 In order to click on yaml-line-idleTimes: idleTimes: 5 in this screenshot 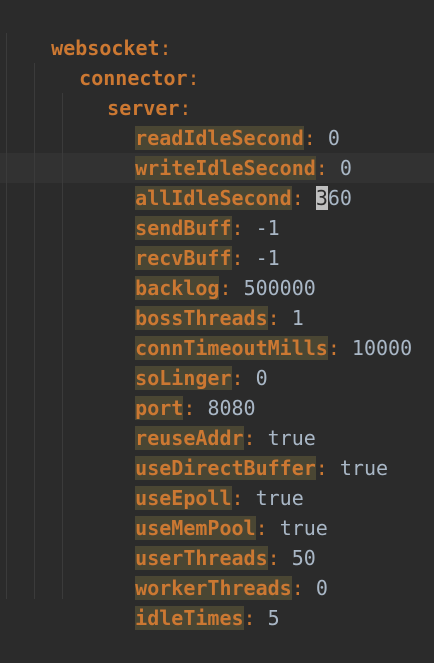, I will do `click(217, 601)`.